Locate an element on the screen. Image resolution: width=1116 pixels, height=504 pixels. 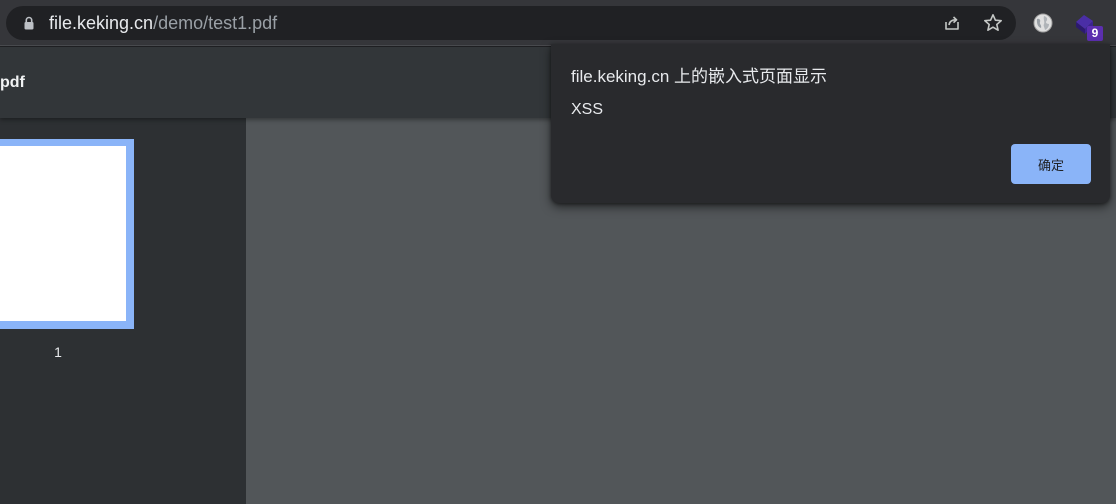
extension-badge: 9 is located at coordinates (1095, 33).